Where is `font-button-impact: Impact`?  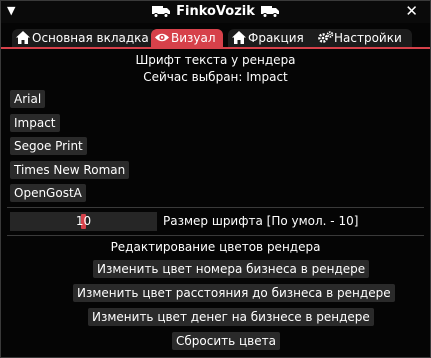
font-button-impact: Impact is located at coordinates (35, 123).